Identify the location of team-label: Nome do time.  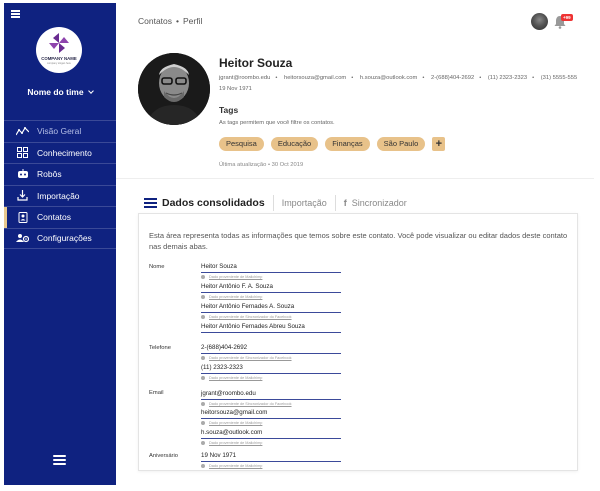
(55, 92).